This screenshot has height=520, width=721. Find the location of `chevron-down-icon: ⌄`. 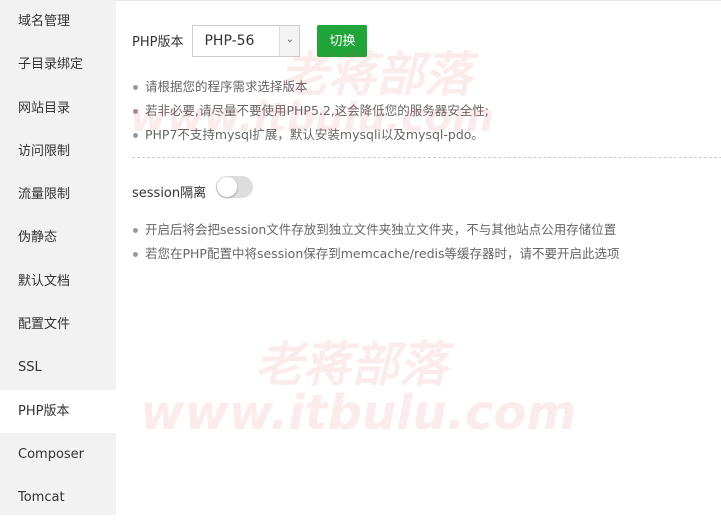

chevron-down-icon: ⌄ is located at coordinates (289, 40).